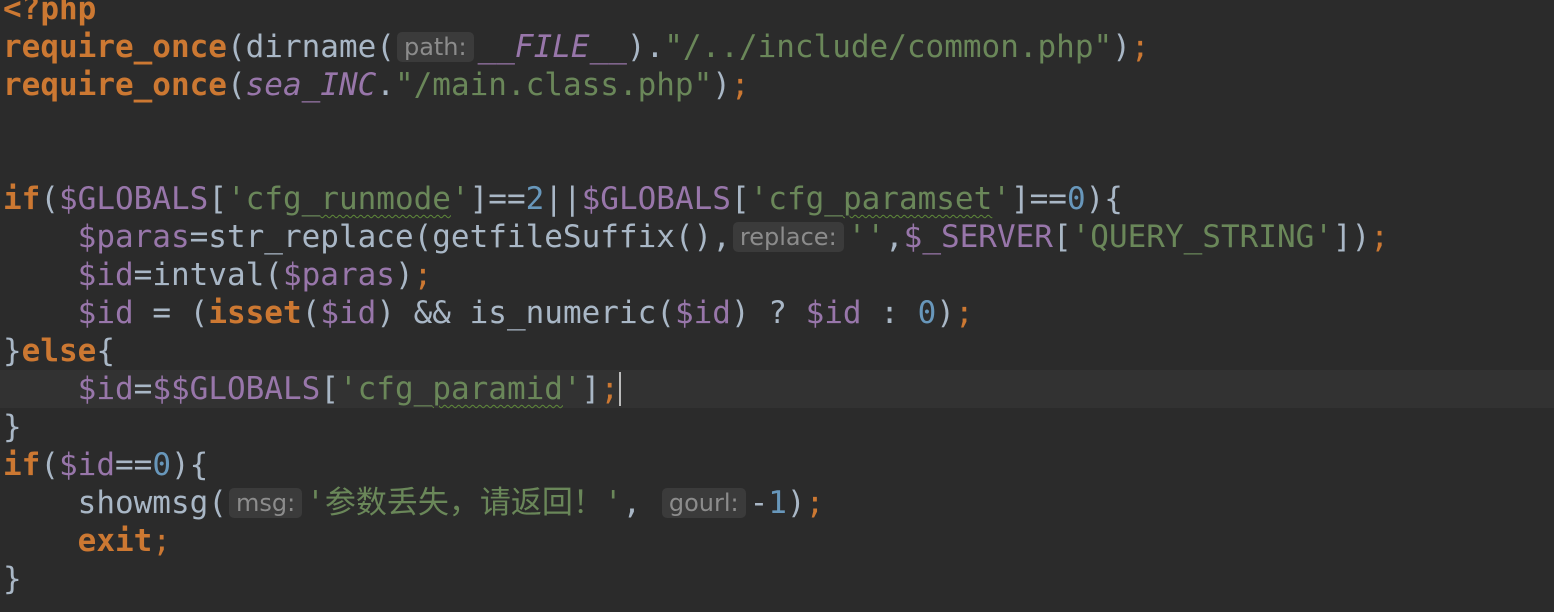  I want to click on code-text-token: ) && is_numeric(, so click(525, 313).